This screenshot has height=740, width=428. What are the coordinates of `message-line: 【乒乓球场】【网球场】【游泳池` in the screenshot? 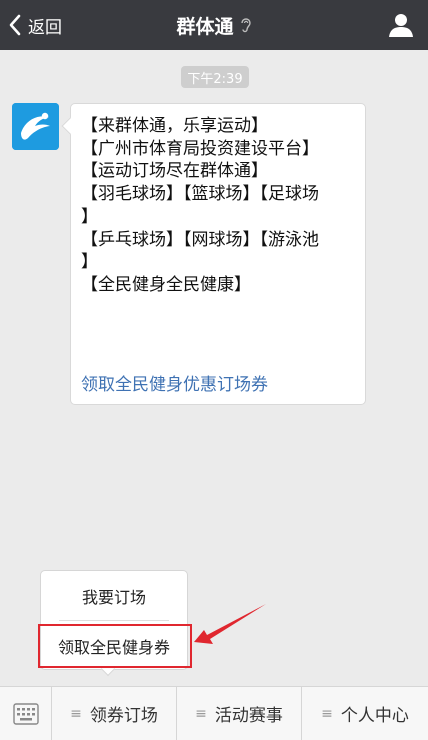 It's located at (200, 239).